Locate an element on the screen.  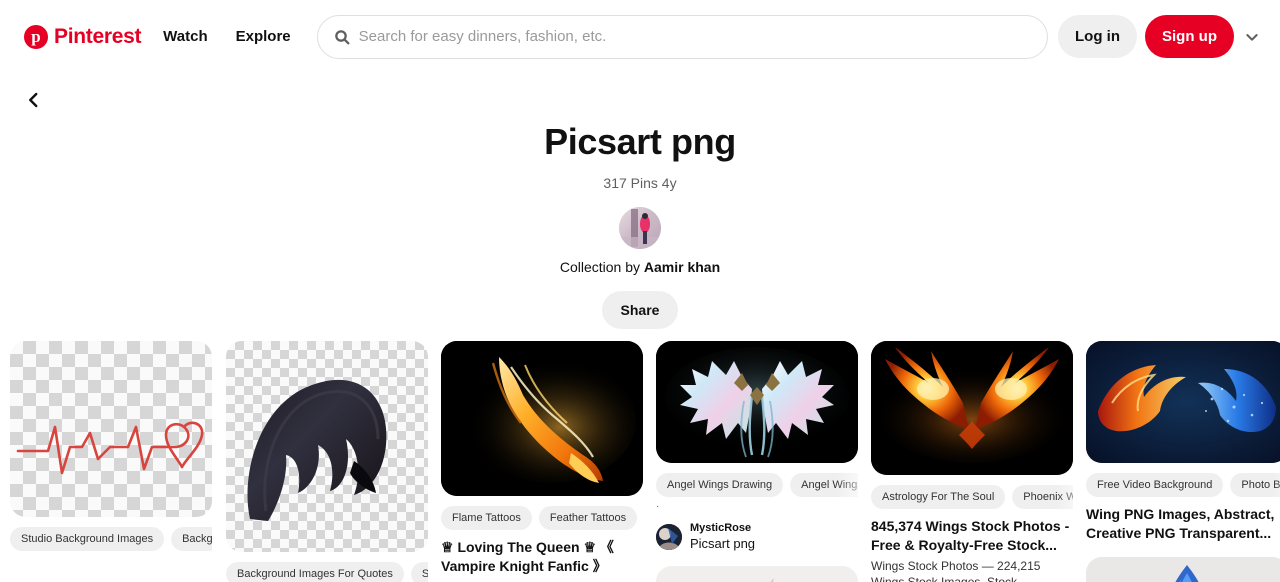
chevron-left-icon is located at coordinates (34, 100).